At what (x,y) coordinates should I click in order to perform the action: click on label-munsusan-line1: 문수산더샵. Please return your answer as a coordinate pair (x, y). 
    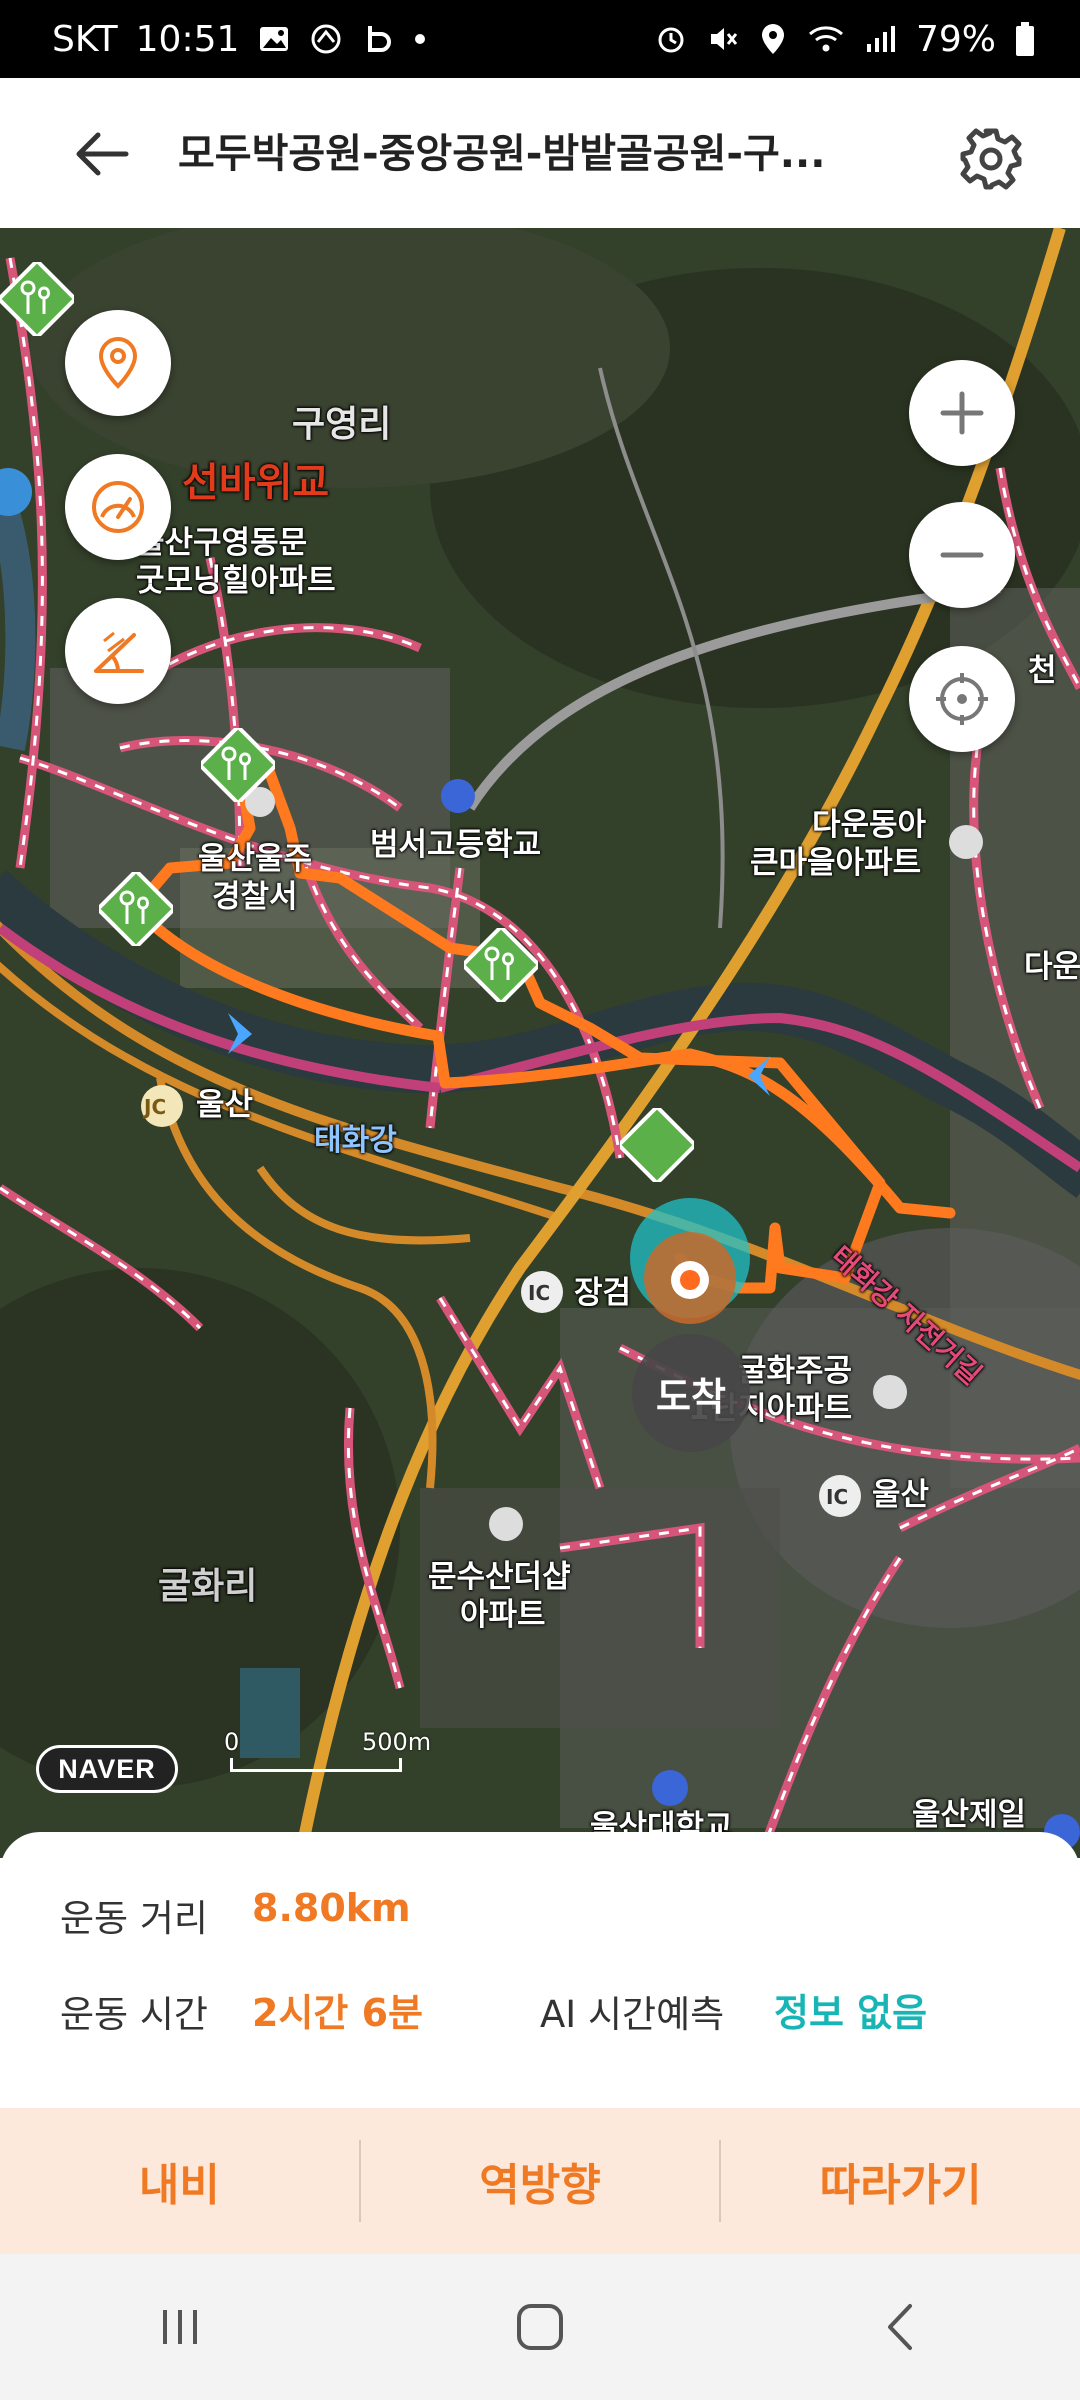
    Looking at the image, I should click on (499, 1577).